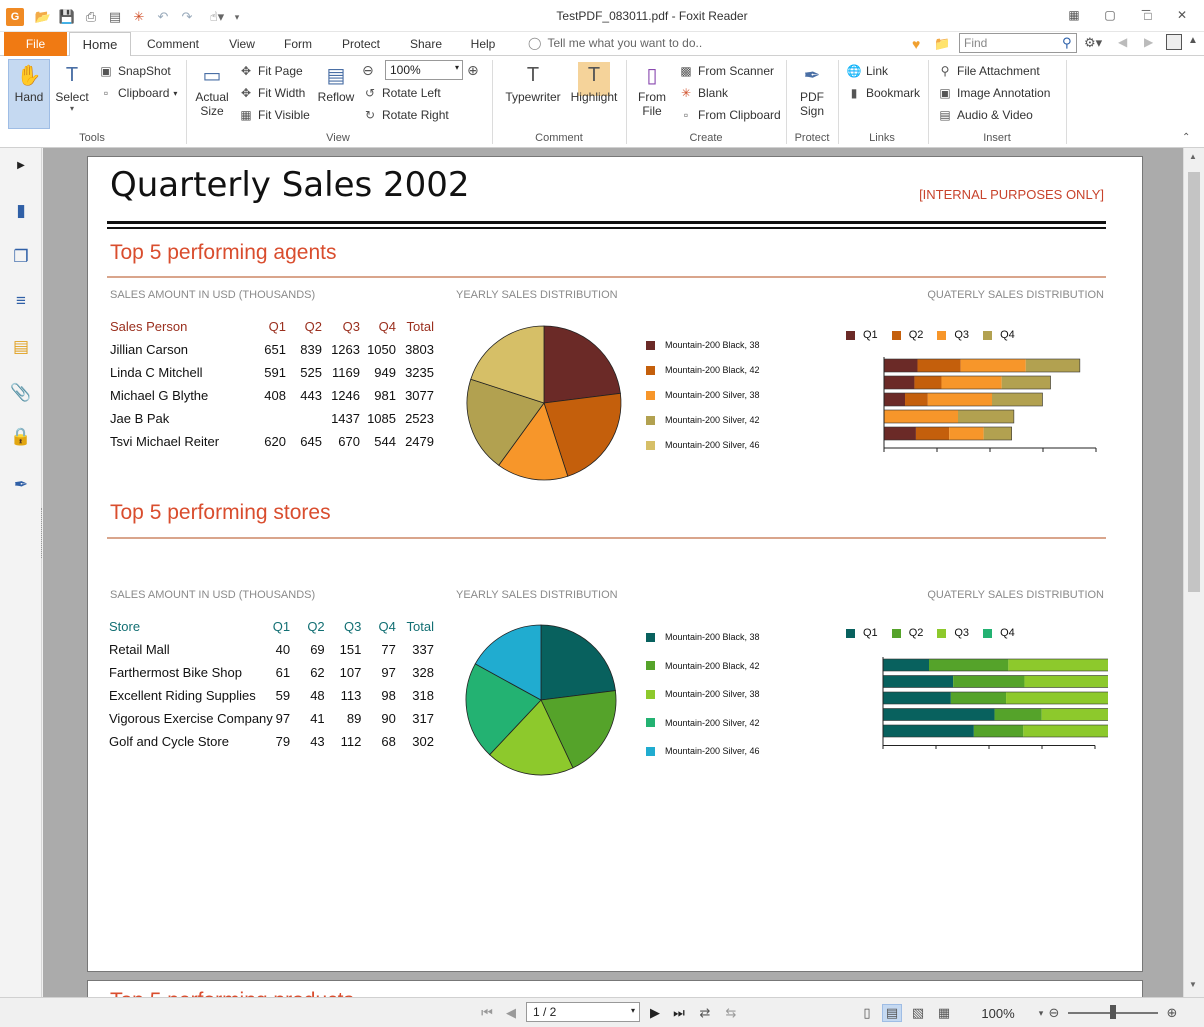  What do you see at coordinates (544, 403) in the screenshot?
I see `agents-pie-chart` at bounding box center [544, 403].